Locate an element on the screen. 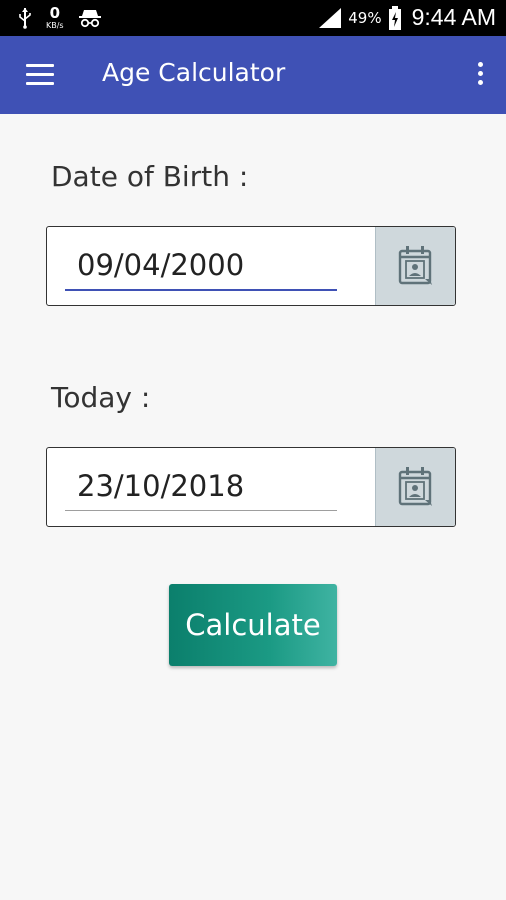 This screenshot has width=506, height=900. incognito-icon is located at coordinates (89, 19).